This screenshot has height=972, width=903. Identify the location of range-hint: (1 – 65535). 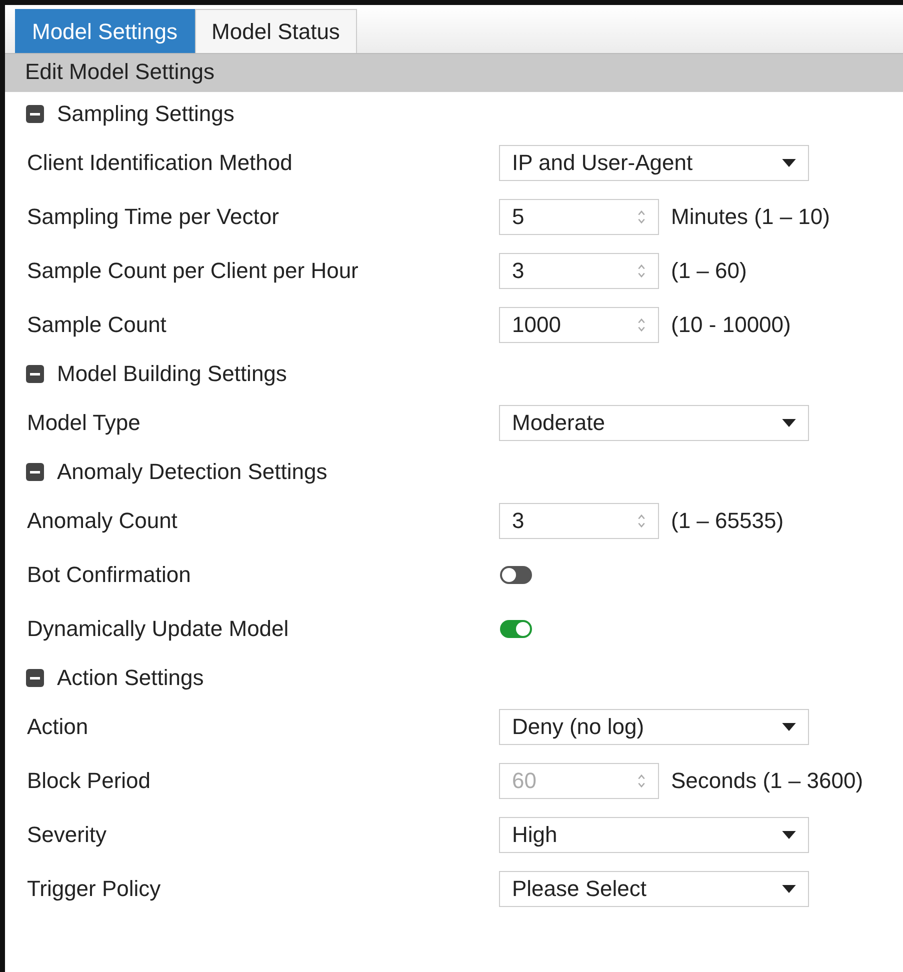
(727, 521).